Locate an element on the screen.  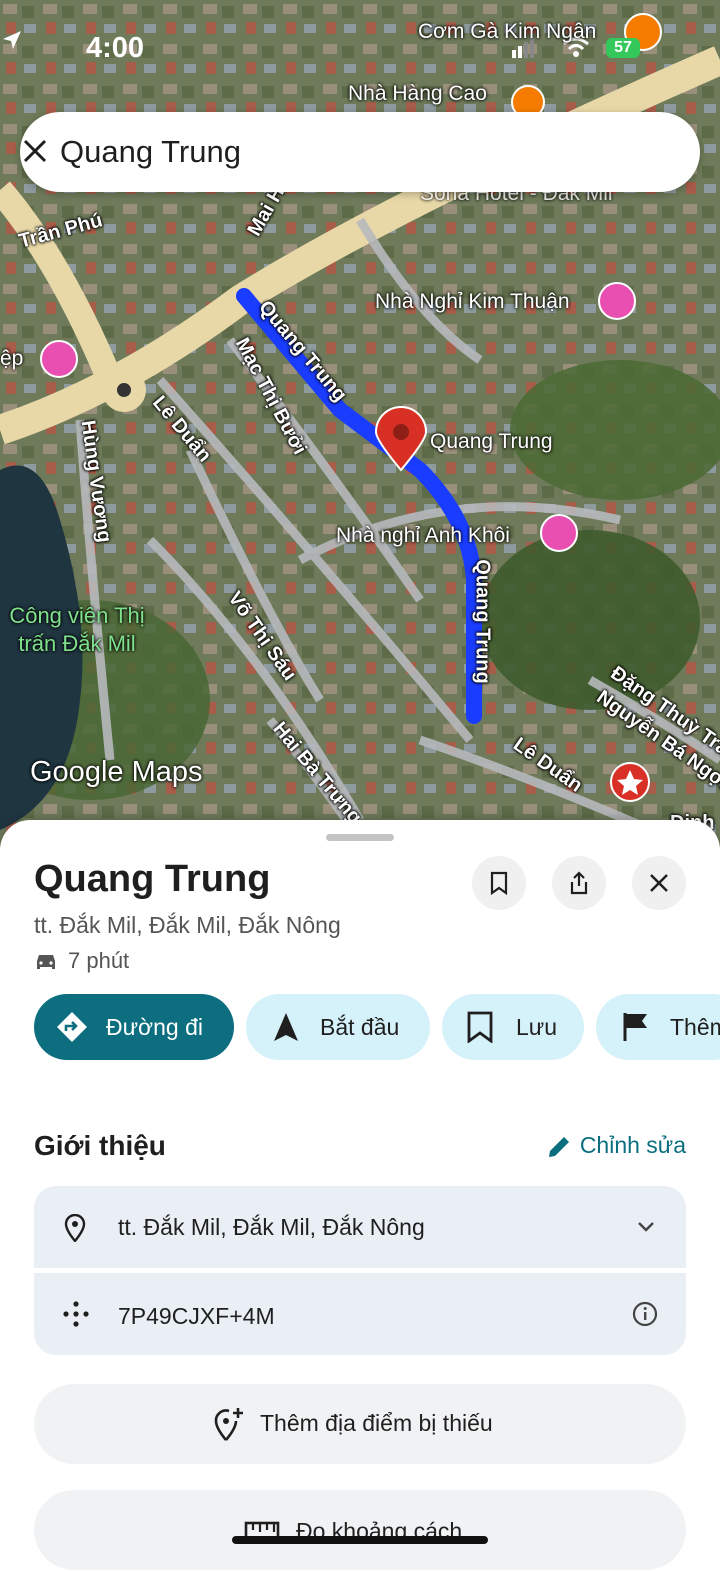
park-label: Công viên Thị trấn Đắk Mil is located at coordinates (77, 630).